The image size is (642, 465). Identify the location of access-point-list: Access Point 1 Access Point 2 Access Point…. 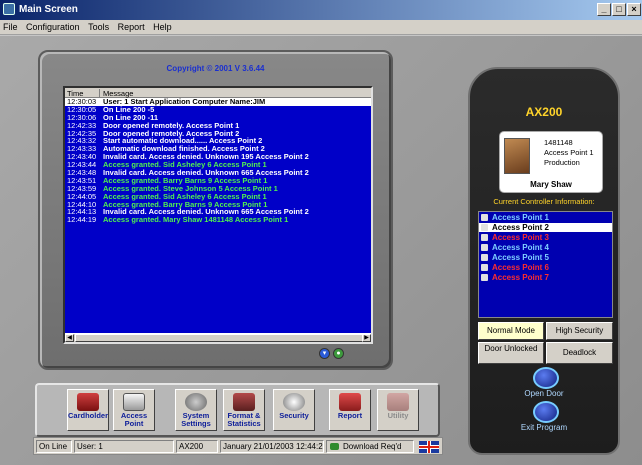
(545, 264).